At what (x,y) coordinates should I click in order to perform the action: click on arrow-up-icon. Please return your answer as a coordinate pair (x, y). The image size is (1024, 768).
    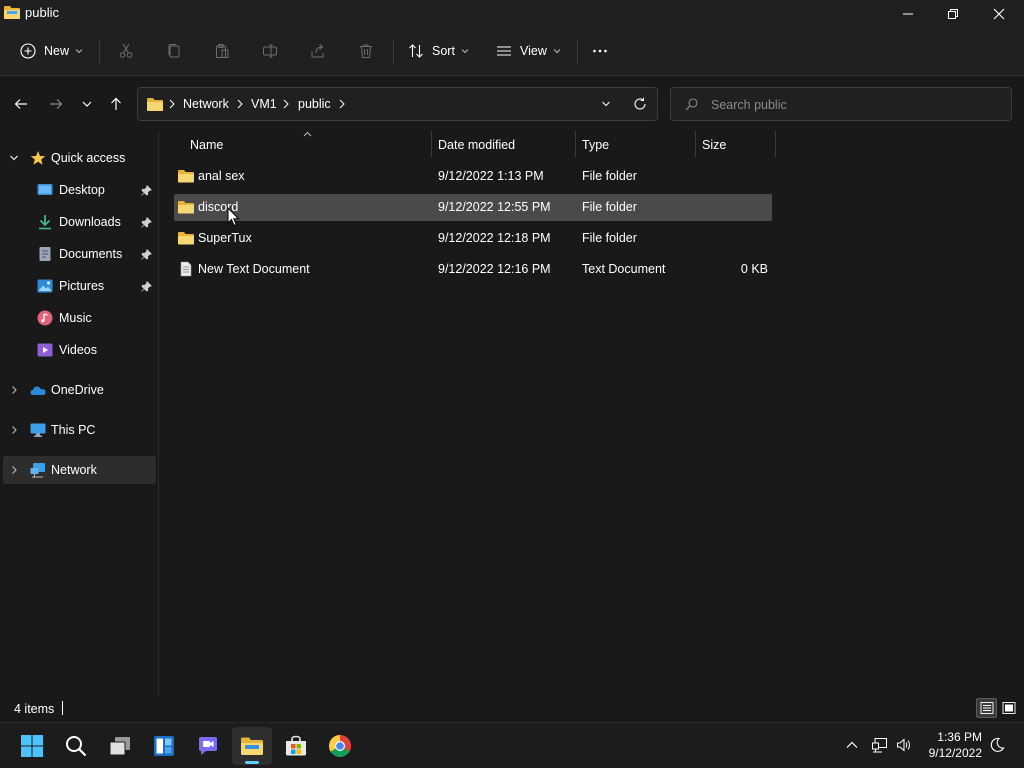
    Looking at the image, I should click on (116, 103).